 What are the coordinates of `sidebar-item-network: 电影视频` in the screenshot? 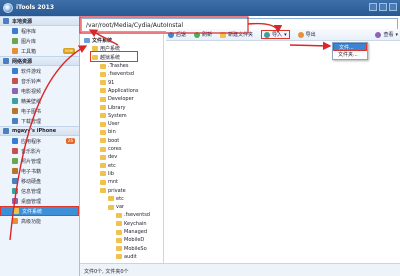 It's located at (39, 91).